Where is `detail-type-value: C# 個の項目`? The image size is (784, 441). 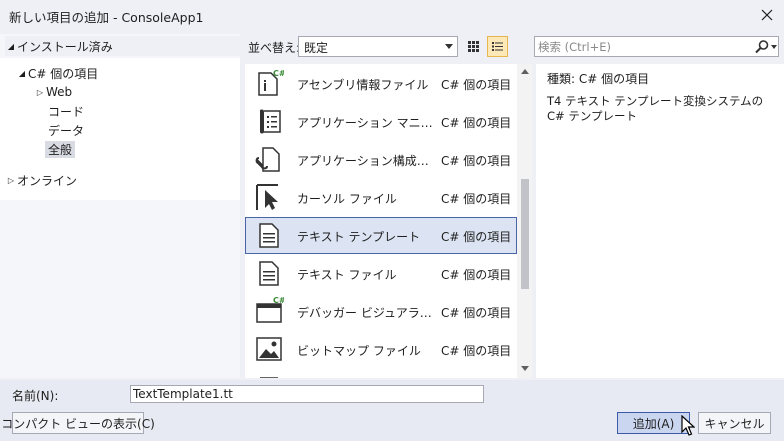 detail-type-value: C# 個の項目 is located at coordinates (614, 79).